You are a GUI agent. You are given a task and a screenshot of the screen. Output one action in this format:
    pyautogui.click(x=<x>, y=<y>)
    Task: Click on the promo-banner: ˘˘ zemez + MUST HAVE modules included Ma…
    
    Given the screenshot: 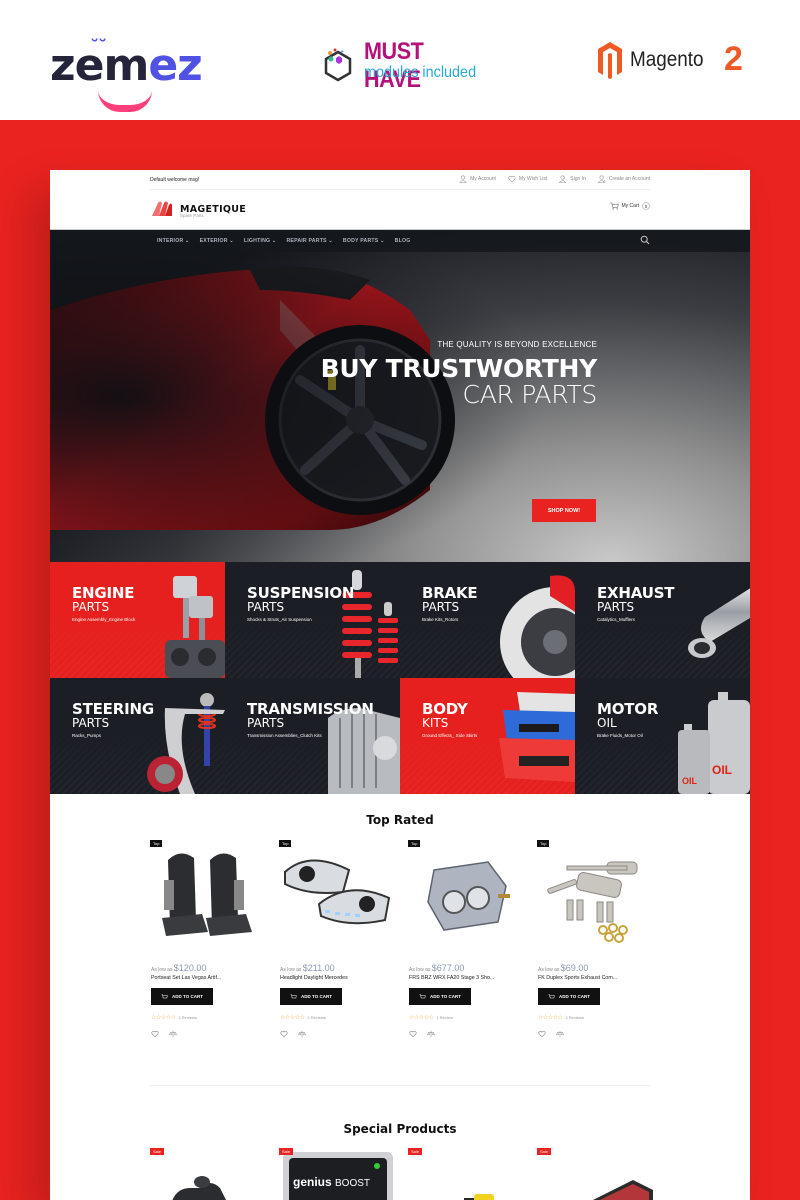 What is the action you would take?
    pyautogui.click(x=400, y=60)
    